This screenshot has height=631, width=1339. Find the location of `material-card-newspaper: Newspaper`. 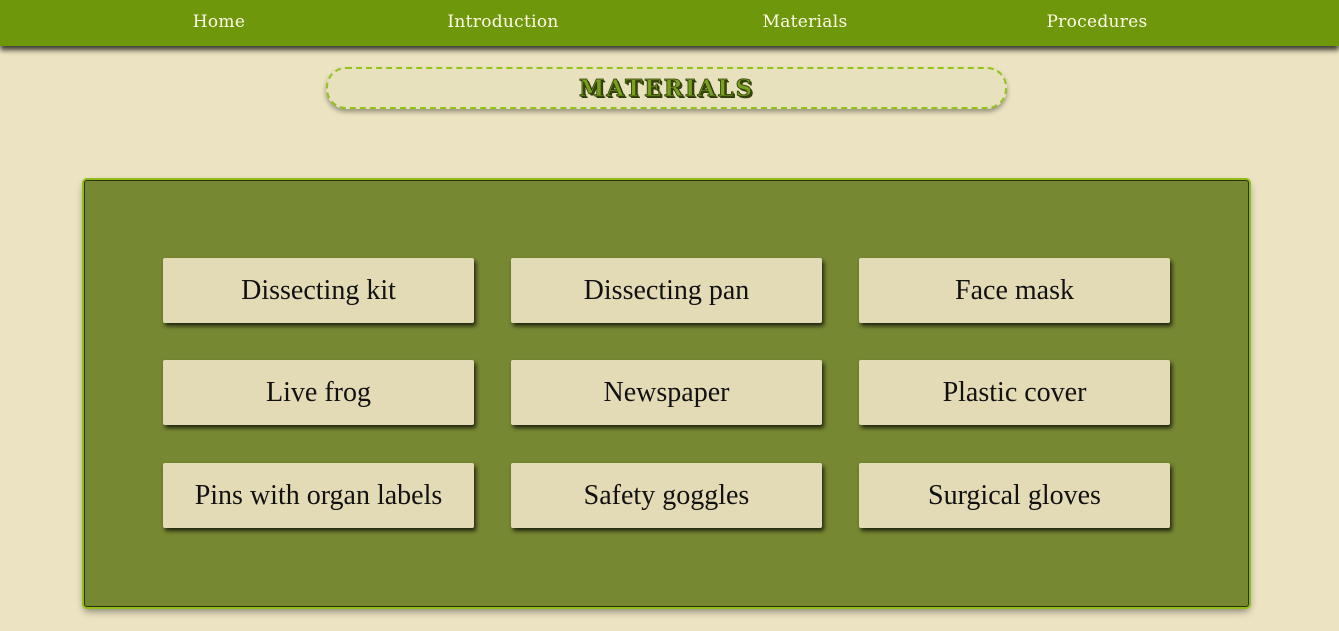

material-card-newspaper: Newspaper is located at coordinates (666, 392).